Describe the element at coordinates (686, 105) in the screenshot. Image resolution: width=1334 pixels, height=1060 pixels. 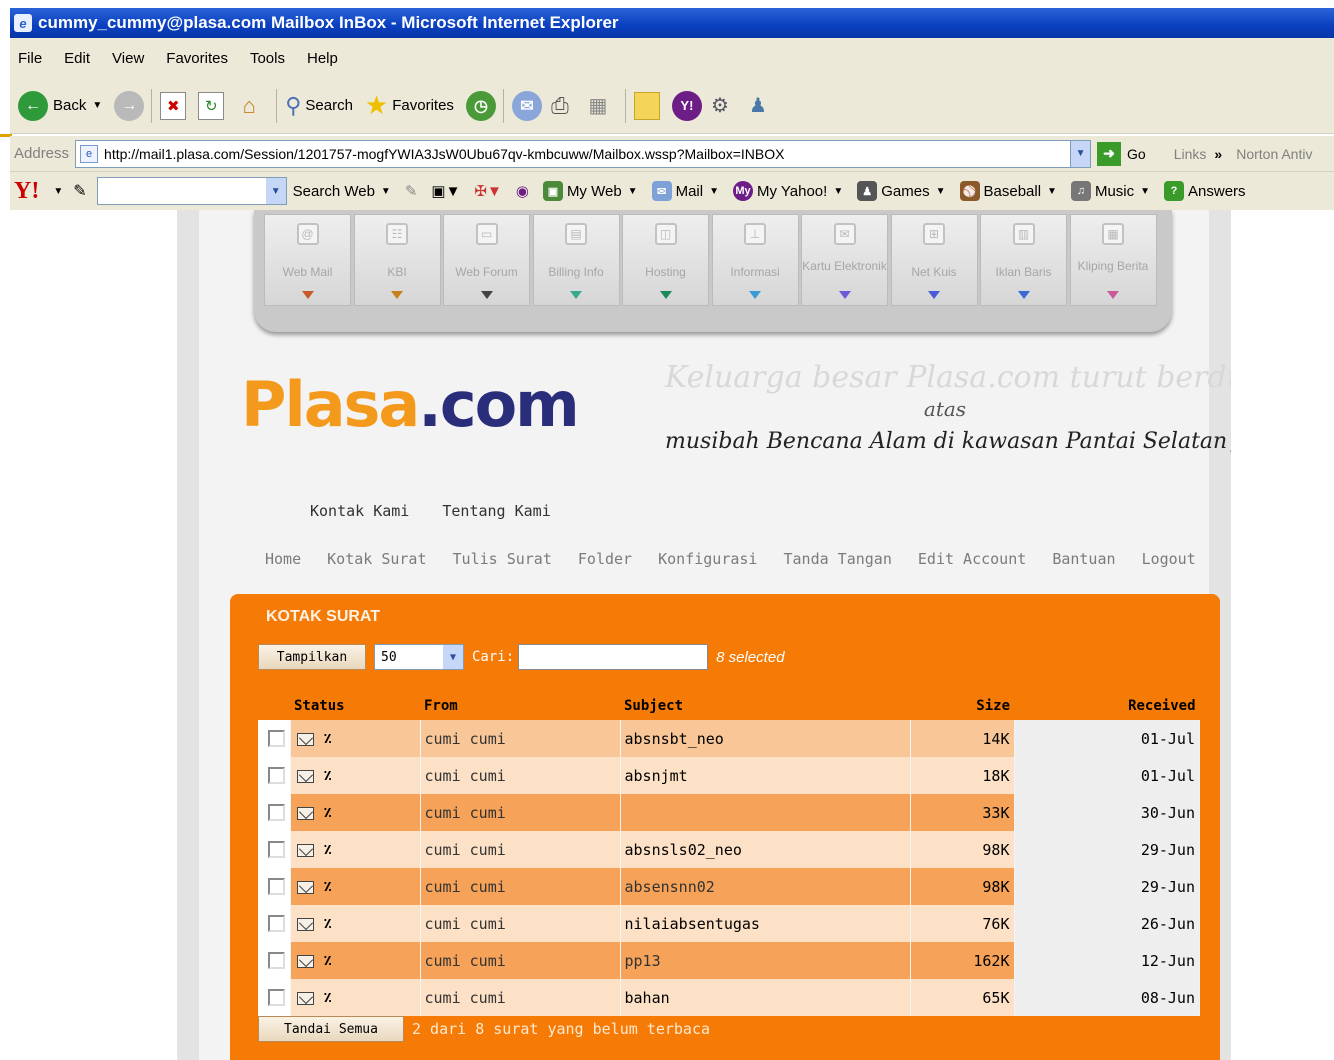
I see `yahoo-messenger-icon: Y!` at that location.